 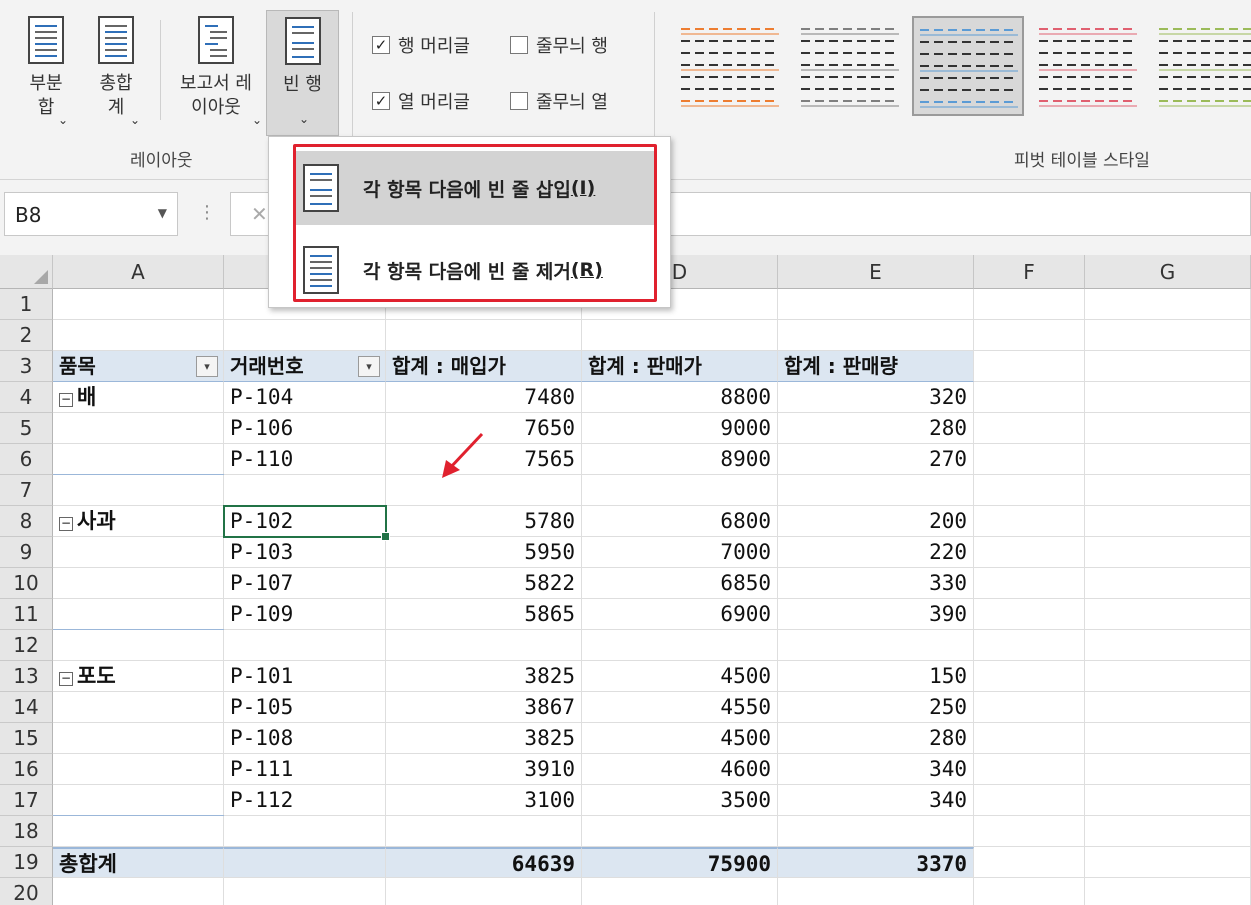 I want to click on transaction-cell: P-107, so click(x=305, y=583).